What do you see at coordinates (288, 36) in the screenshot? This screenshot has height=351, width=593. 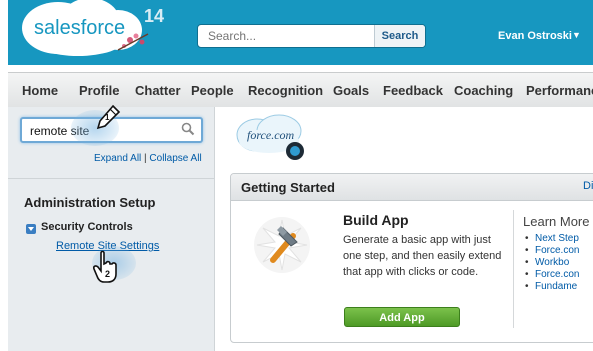 I see `global-search-input` at bounding box center [288, 36].